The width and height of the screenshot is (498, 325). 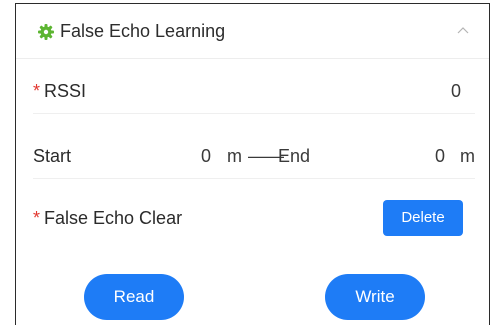 I want to click on gear-icon, so click(x=46, y=32).